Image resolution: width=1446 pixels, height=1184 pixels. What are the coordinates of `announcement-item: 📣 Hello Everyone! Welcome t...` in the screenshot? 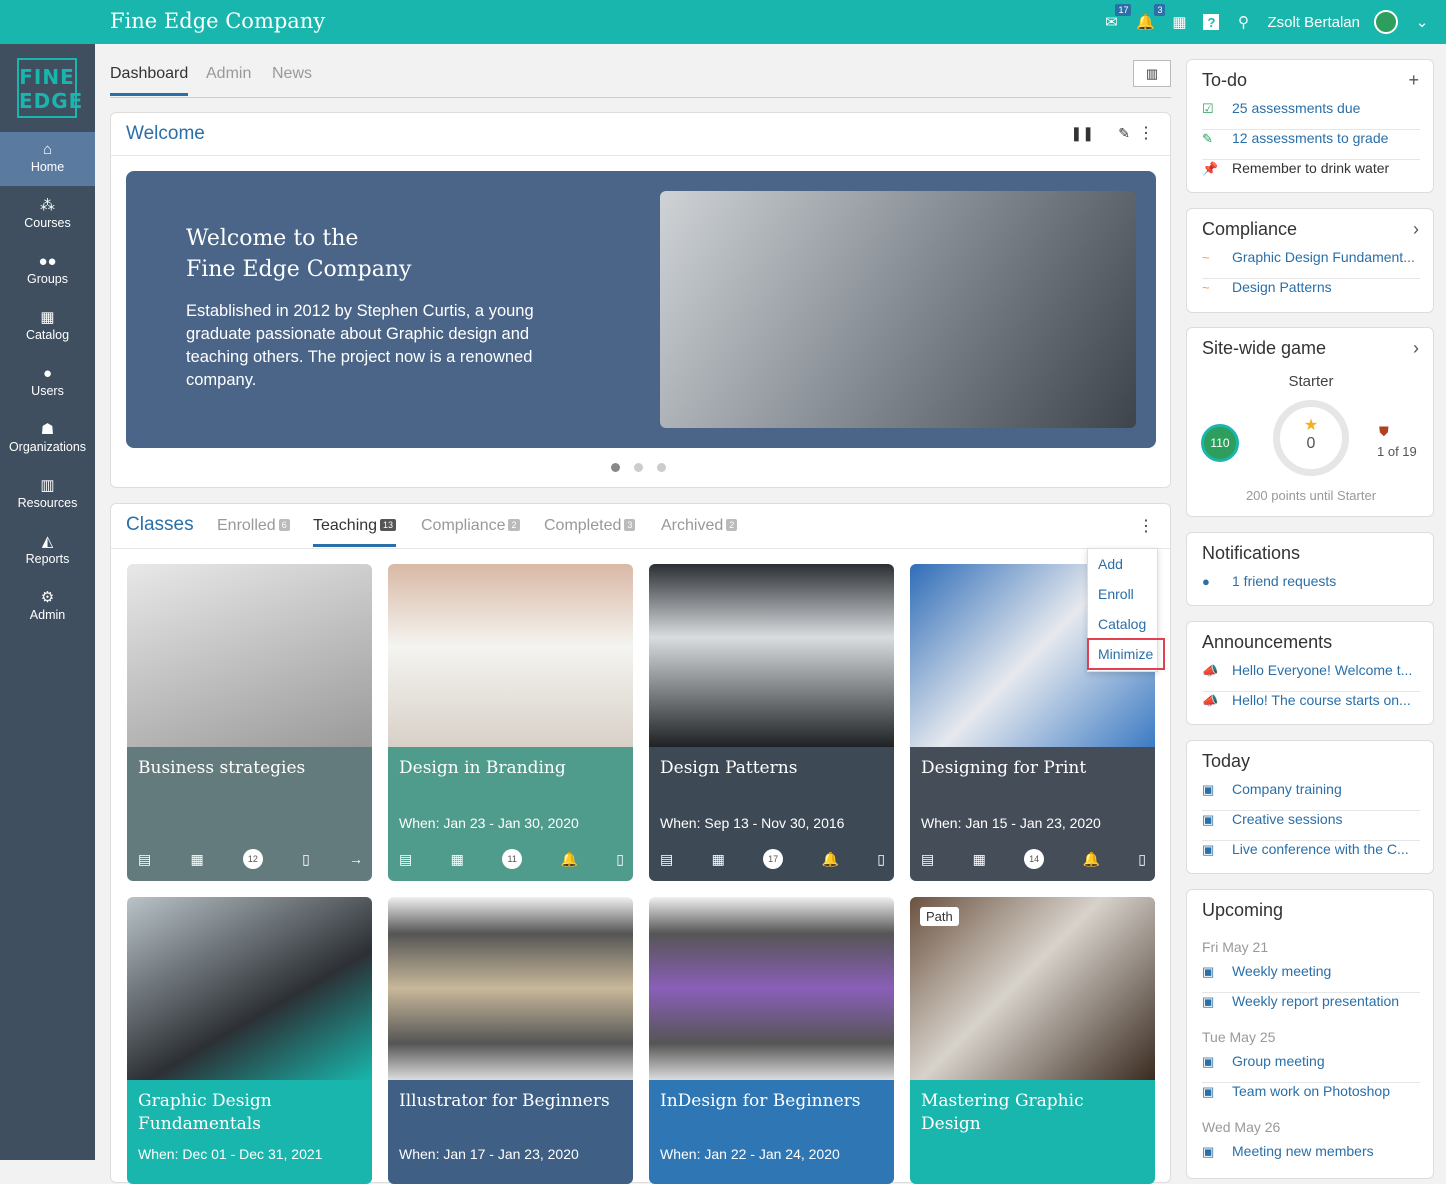 It's located at (1311, 677).